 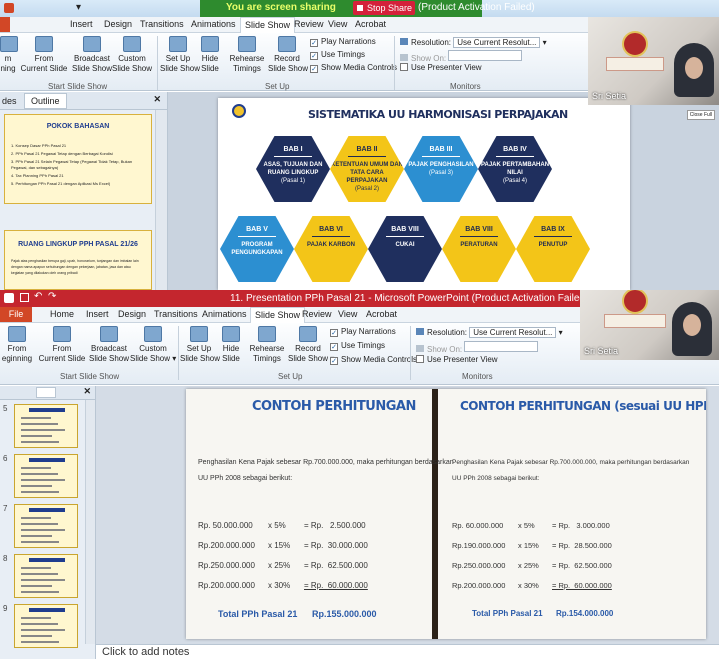 I want to click on calc-result: = Rp. 60.000.000, so click(x=582, y=585).